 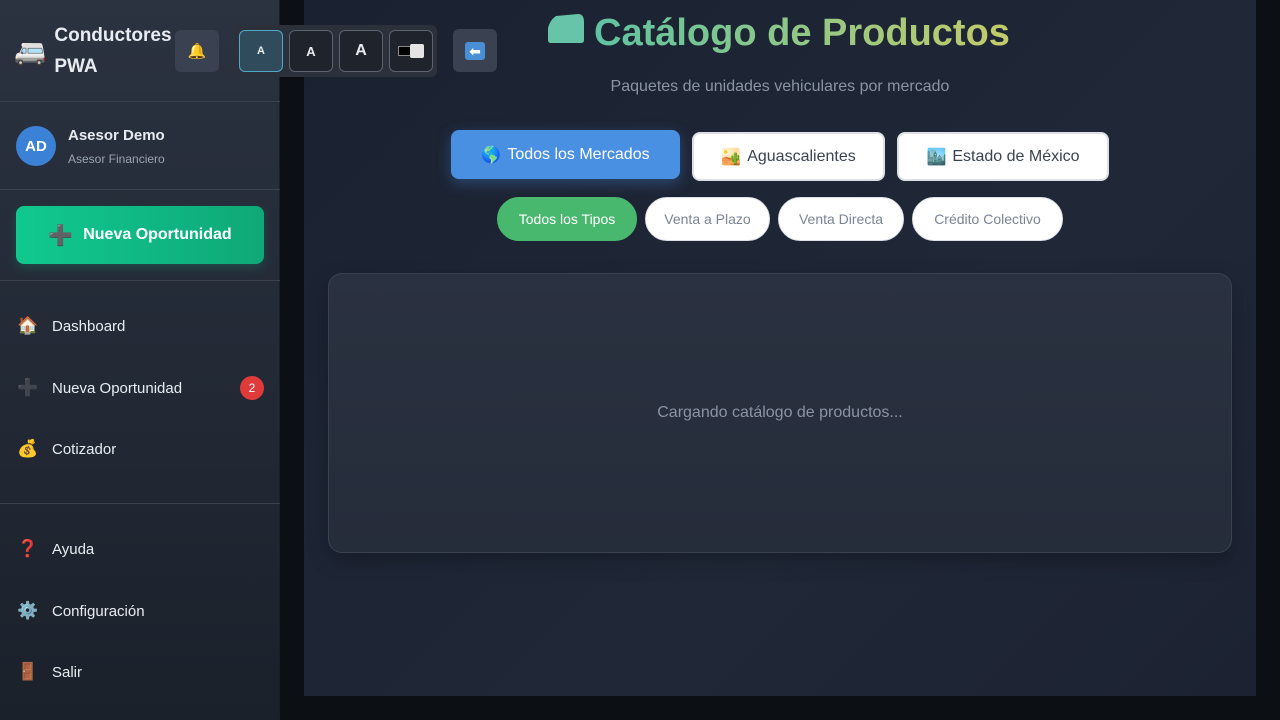 I want to click on page-title: Catálogo de Productos, so click(x=777, y=33).